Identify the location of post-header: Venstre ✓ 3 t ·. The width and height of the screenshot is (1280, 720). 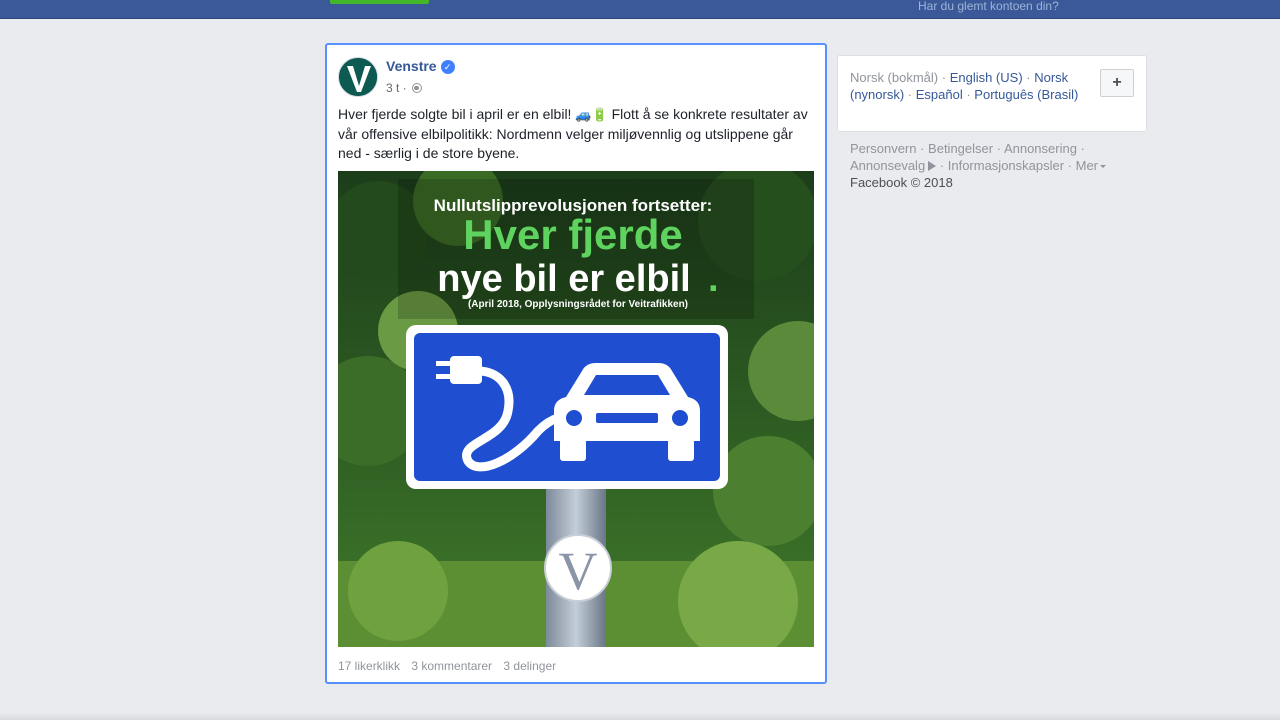
(573, 78).